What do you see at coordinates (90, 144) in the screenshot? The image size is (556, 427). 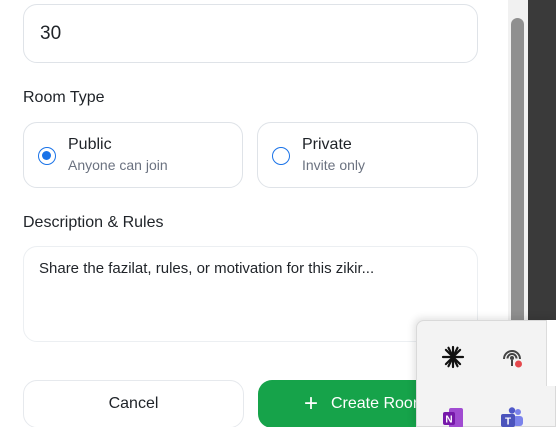 I see `public-title: Public` at bounding box center [90, 144].